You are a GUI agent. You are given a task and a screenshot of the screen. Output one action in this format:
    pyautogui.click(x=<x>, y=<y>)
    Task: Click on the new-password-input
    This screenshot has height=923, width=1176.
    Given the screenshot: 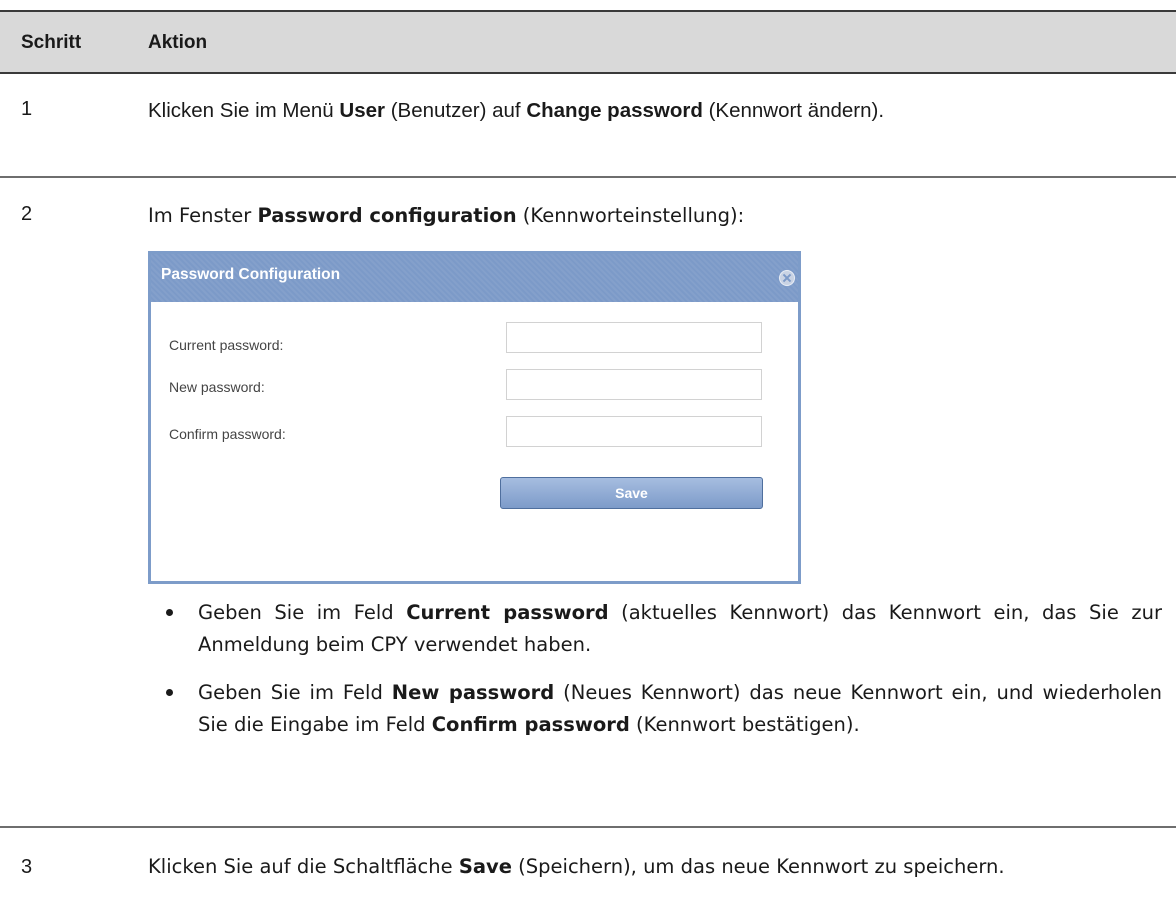 What is the action you would take?
    pyautogui.click(x=634, y=384)
    